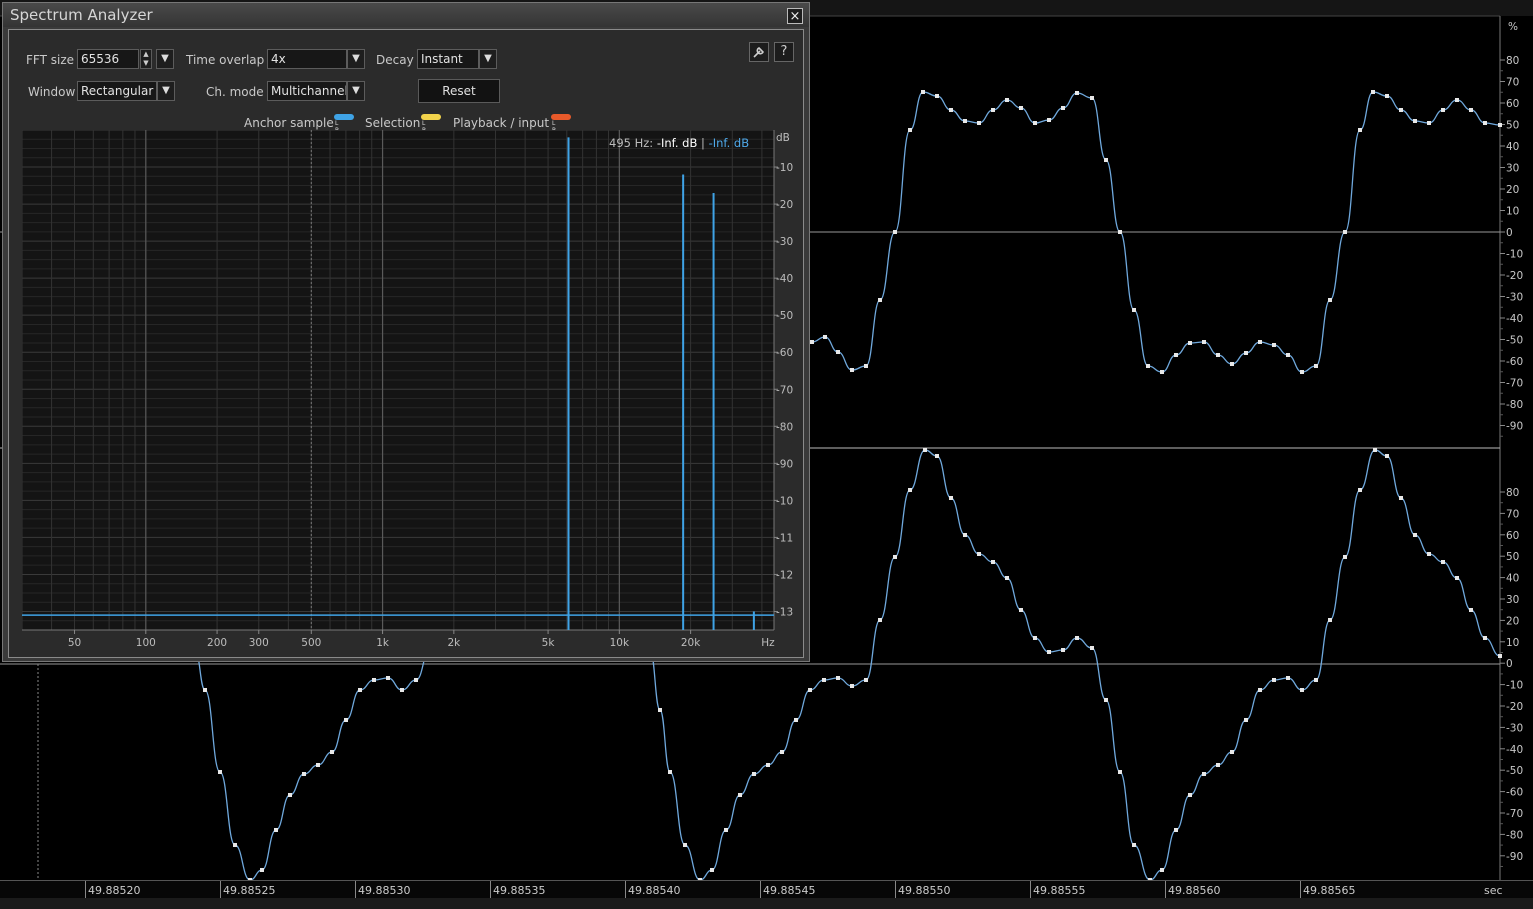 The image size is (1533, 909). I want to click on close-icon: ×, so click(795, 16).